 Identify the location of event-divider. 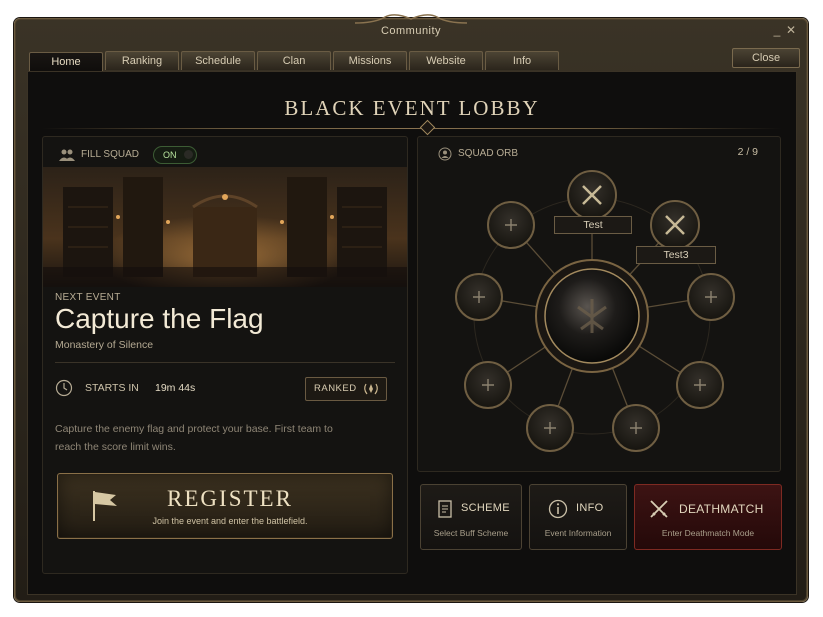
(225, 362).